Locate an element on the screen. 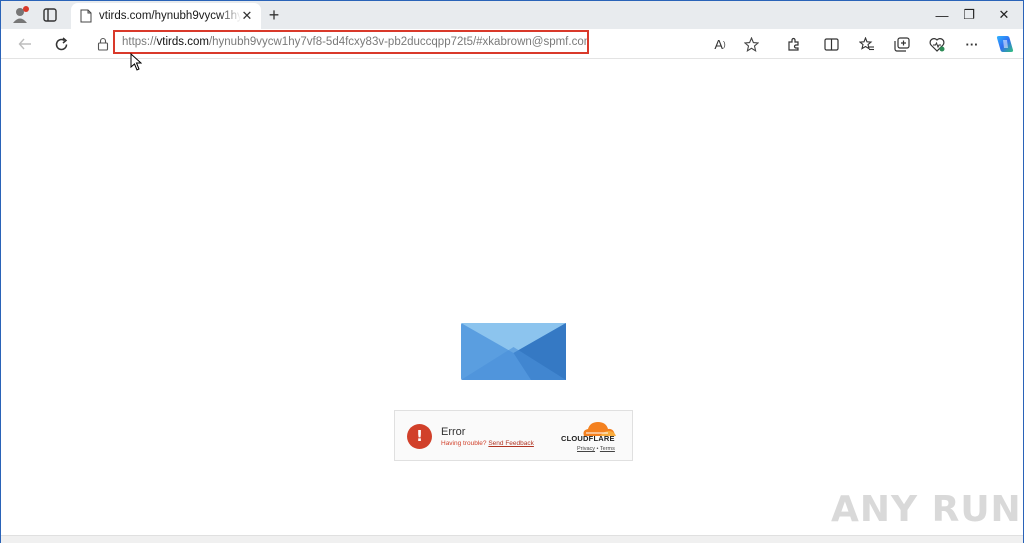  bottom-edge is located at coordinates (512, 539).